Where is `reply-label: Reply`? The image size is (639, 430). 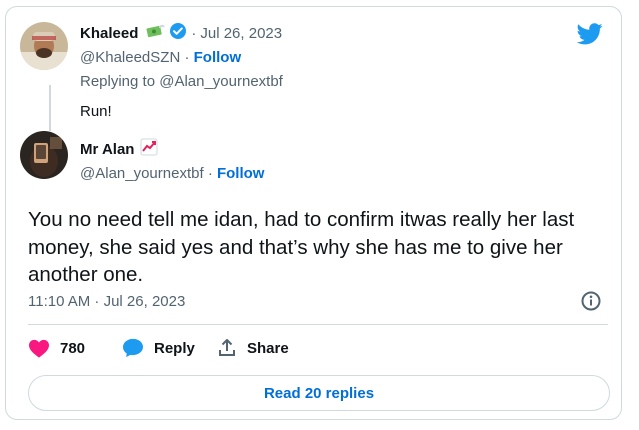 reply-label: Reply is located at coordinates (174, 348).